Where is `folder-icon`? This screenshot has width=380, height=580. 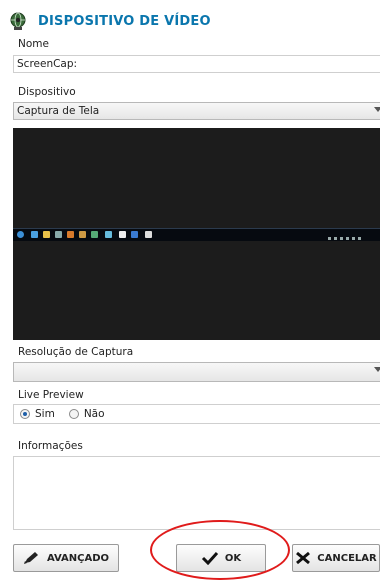
folder-icon is located at coordinates (46, 234).